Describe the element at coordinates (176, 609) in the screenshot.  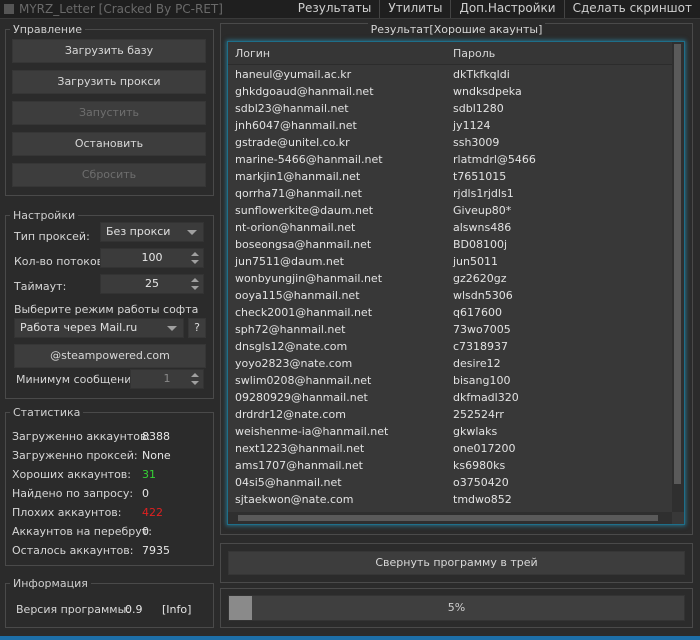
I see `info-link: [Info]` at that location.